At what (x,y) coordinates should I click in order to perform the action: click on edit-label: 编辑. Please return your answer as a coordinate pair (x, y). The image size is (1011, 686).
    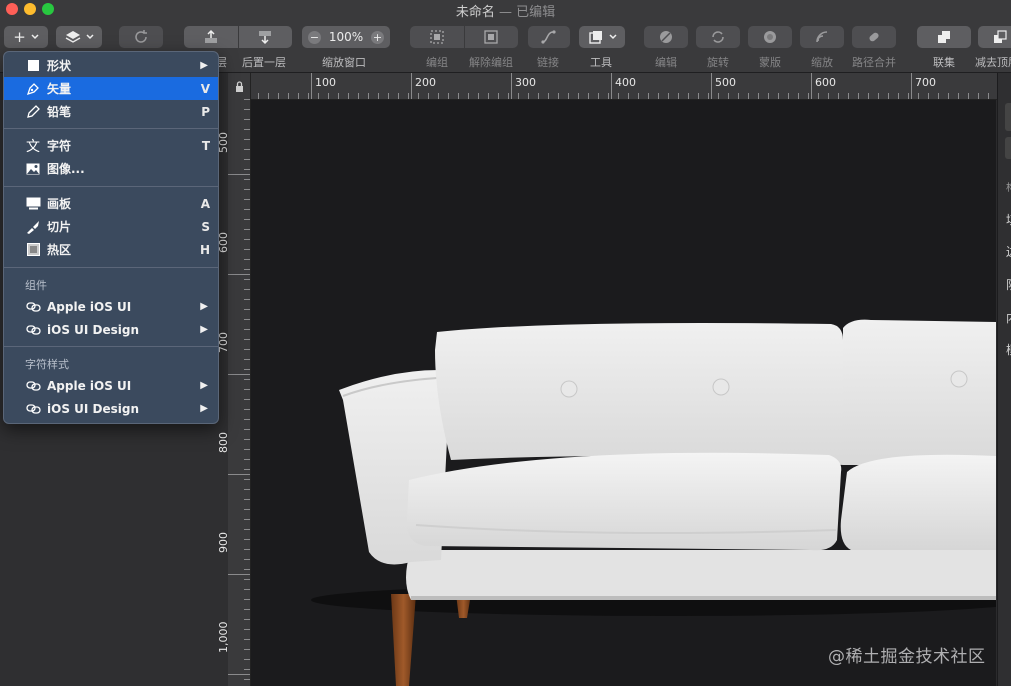
    Looking at the image, I should click on (666, 62).